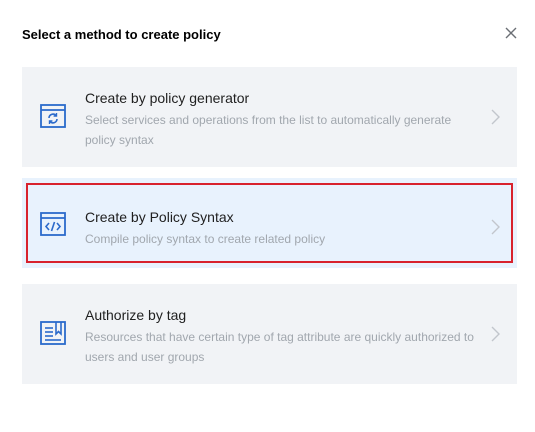 The image size is (535, 432). I want to click on close-icon, so click(511, 33).